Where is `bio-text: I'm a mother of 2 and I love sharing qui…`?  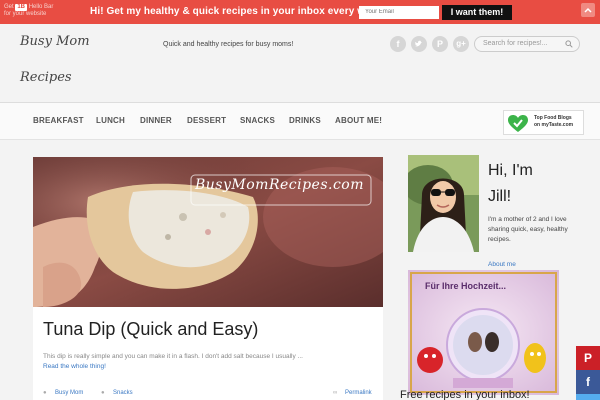 bio-text: I'm a mother of 2 and I love sharing qui… is located at coordinates (528, 229).